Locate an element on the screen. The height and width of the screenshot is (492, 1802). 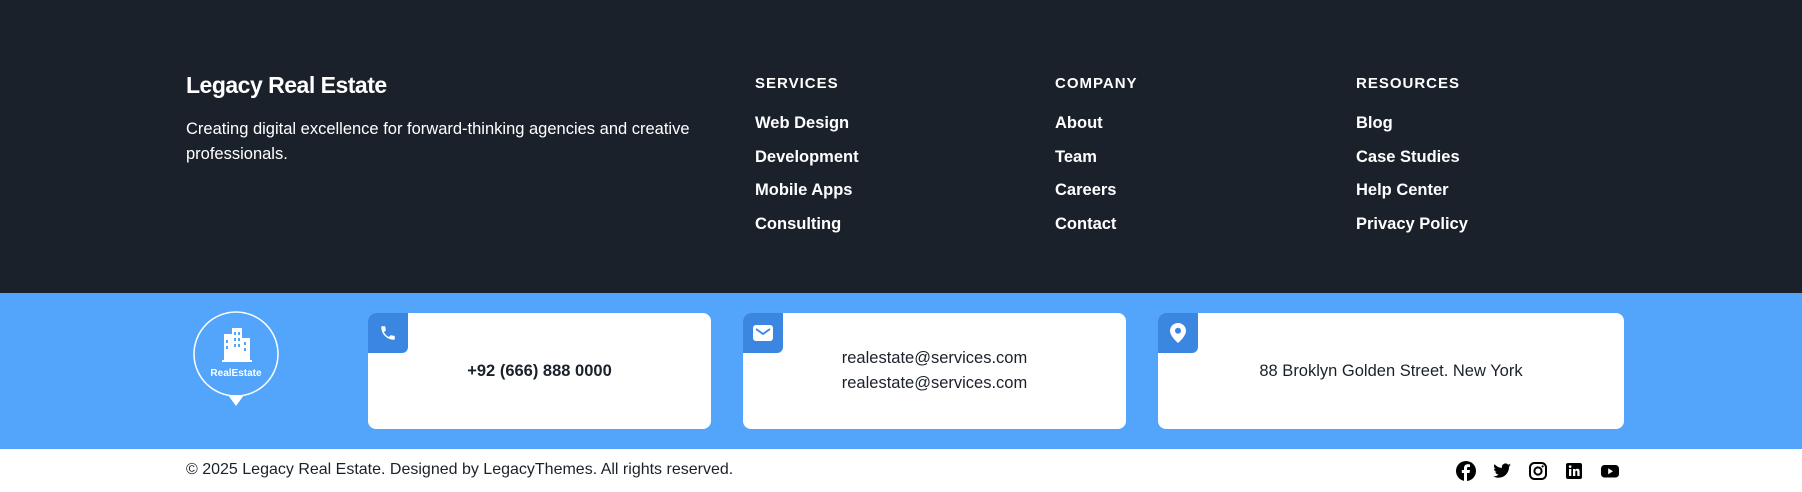
link-development: Development is located at coordinates (807, 164).